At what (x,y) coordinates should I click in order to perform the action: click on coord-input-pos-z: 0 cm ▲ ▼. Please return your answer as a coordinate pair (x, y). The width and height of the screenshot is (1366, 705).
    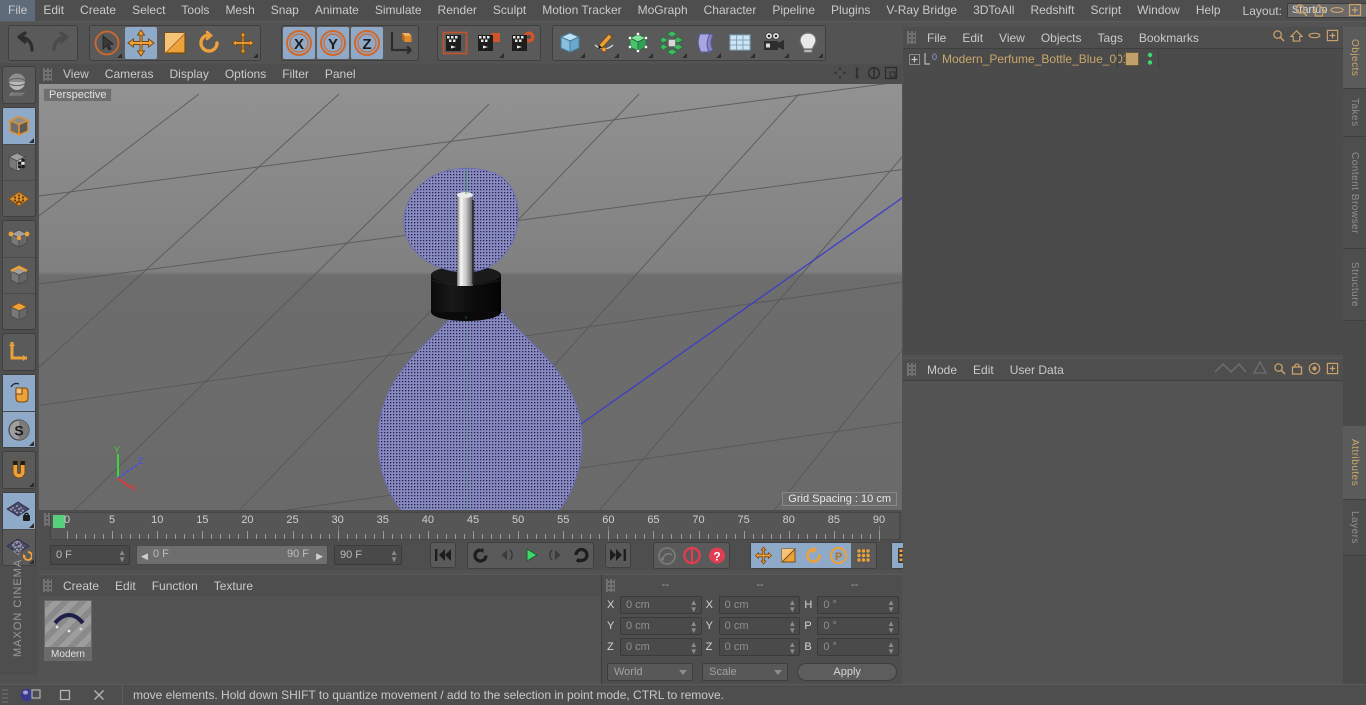
    Looking at the image, I should click on (661, 647).